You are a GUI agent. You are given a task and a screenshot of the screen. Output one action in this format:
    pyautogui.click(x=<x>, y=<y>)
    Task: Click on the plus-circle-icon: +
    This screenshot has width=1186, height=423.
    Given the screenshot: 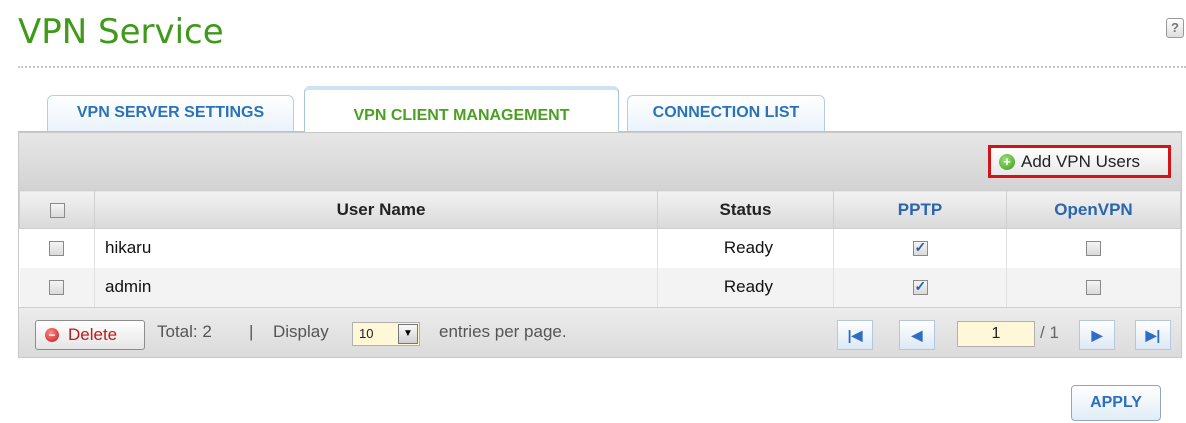 What is the action you would take?
    pyautogui.click(x=1007, y=162)
    